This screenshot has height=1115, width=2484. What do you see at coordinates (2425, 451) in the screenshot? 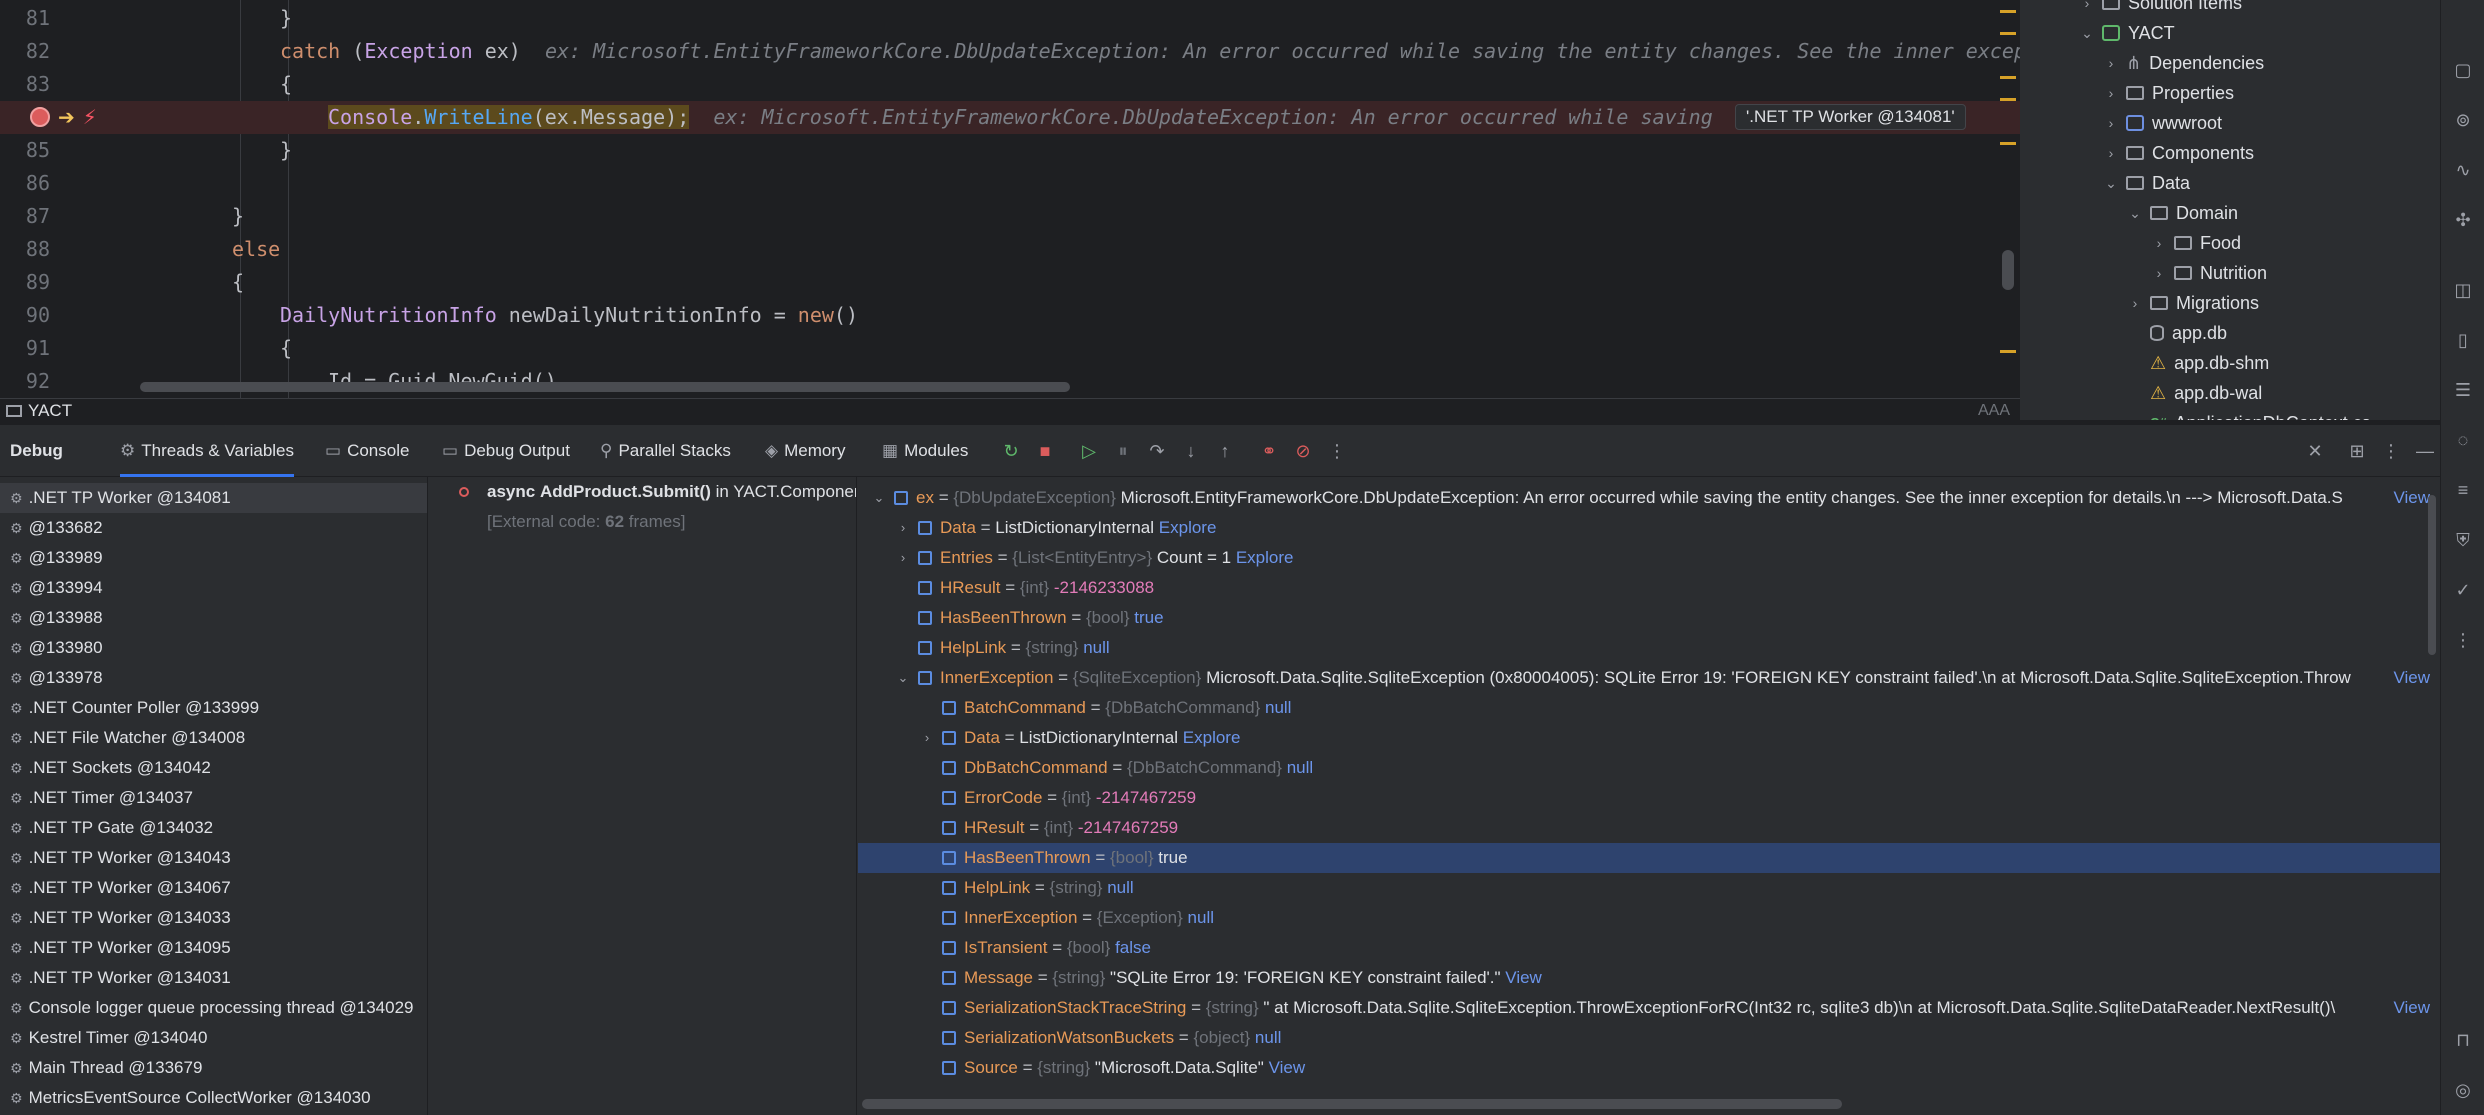
I see `minimize-icon: —` at bounding box center [2425, 451].